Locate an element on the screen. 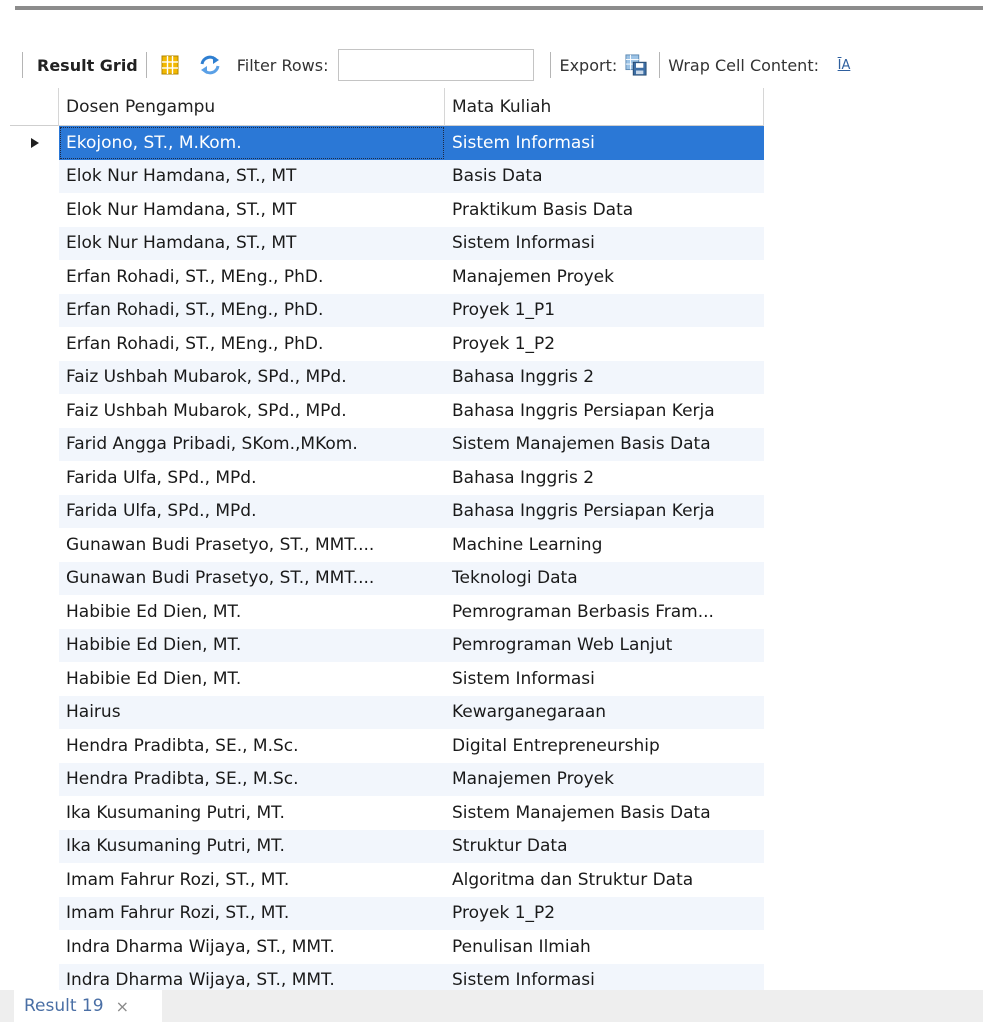  cell-mata-kuliah: Kewarganegaraan is located at coordinates (604, 712).